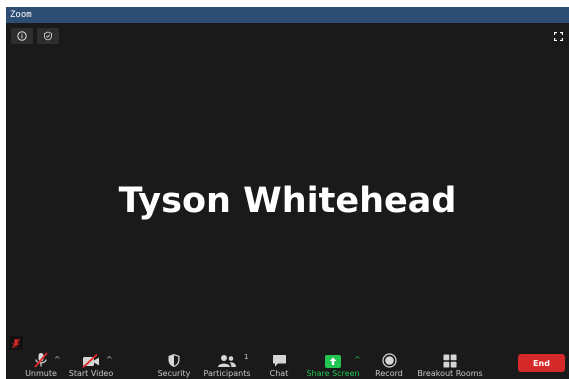 The width and height of the screenshot is (569, 379). I want to click on breakout-rooms-label: Breakout Rooms, so click(450, 373).